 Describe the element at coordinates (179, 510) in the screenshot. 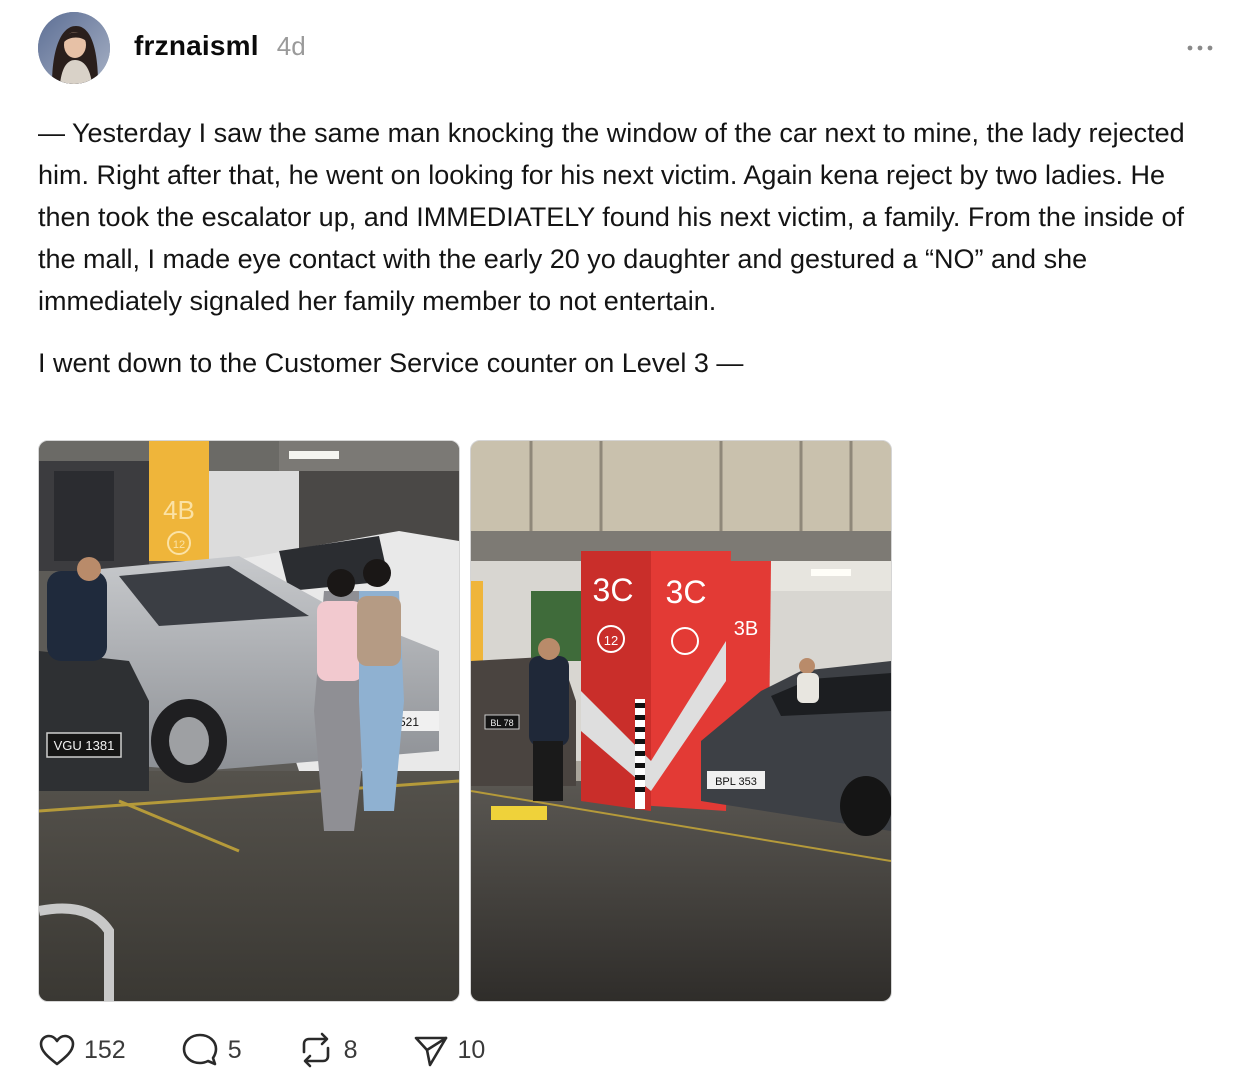

I see `pillar-label: 4B` at that location.